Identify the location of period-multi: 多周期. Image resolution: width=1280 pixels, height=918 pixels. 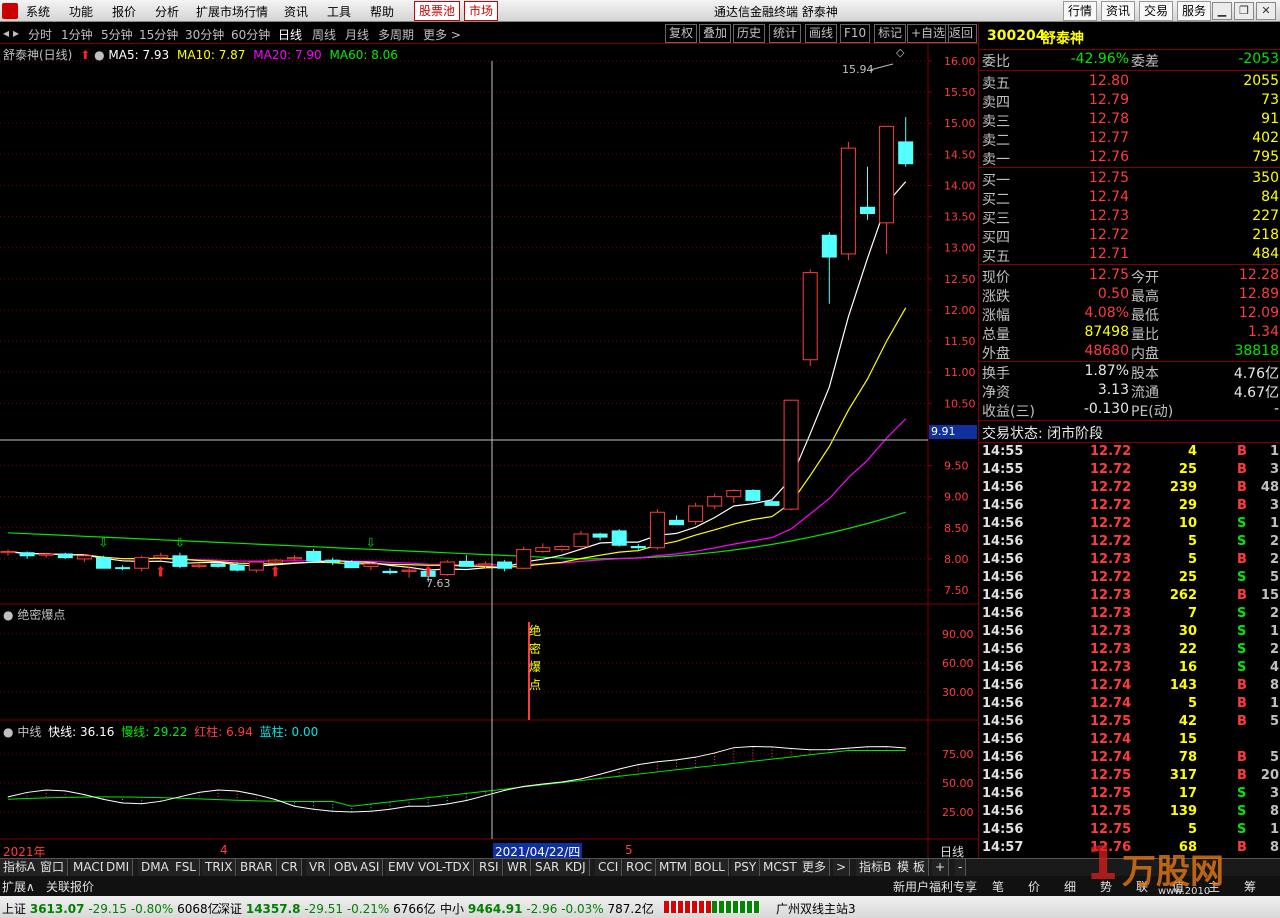
(396, 34).